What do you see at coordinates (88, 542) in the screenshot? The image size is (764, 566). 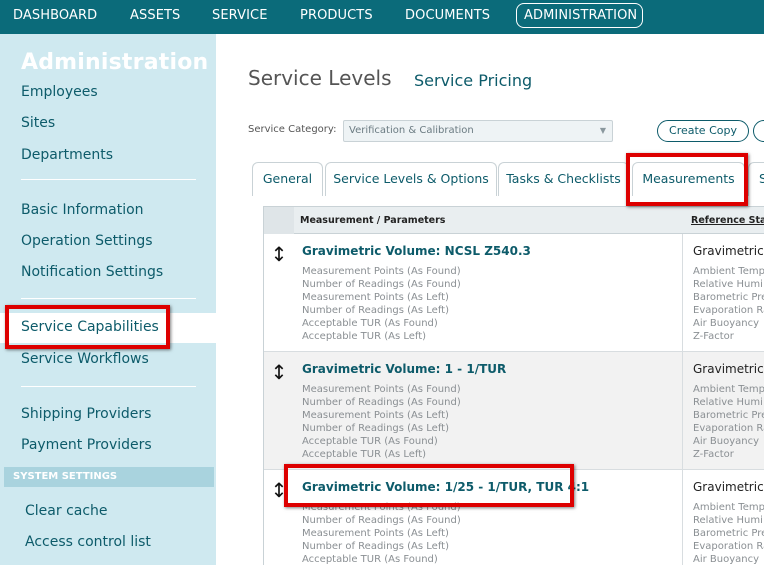 I see `sidebar-item-access-control-list: Access control list` at bounding box center [88, 542].